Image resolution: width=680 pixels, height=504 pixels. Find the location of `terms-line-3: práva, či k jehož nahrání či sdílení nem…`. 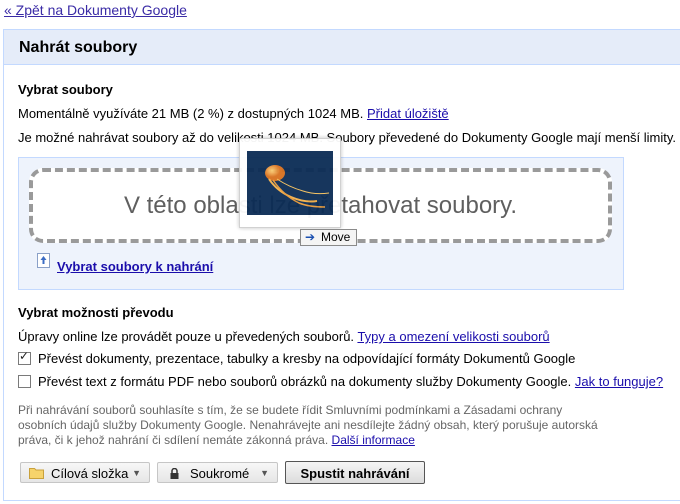

terms-line-3: práva, či k jehož nahrání či sdílení nem… is located at coordinates (173, 440).